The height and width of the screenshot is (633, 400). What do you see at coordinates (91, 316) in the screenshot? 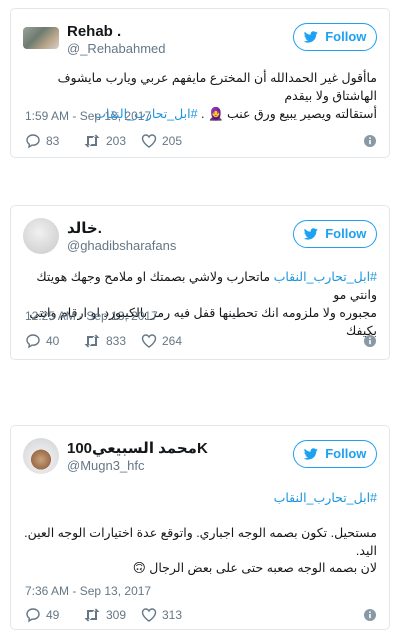
I see `tweet-timestamp: 12:25 AM - Sep 13, 2017` at bounding box center [91, 316].